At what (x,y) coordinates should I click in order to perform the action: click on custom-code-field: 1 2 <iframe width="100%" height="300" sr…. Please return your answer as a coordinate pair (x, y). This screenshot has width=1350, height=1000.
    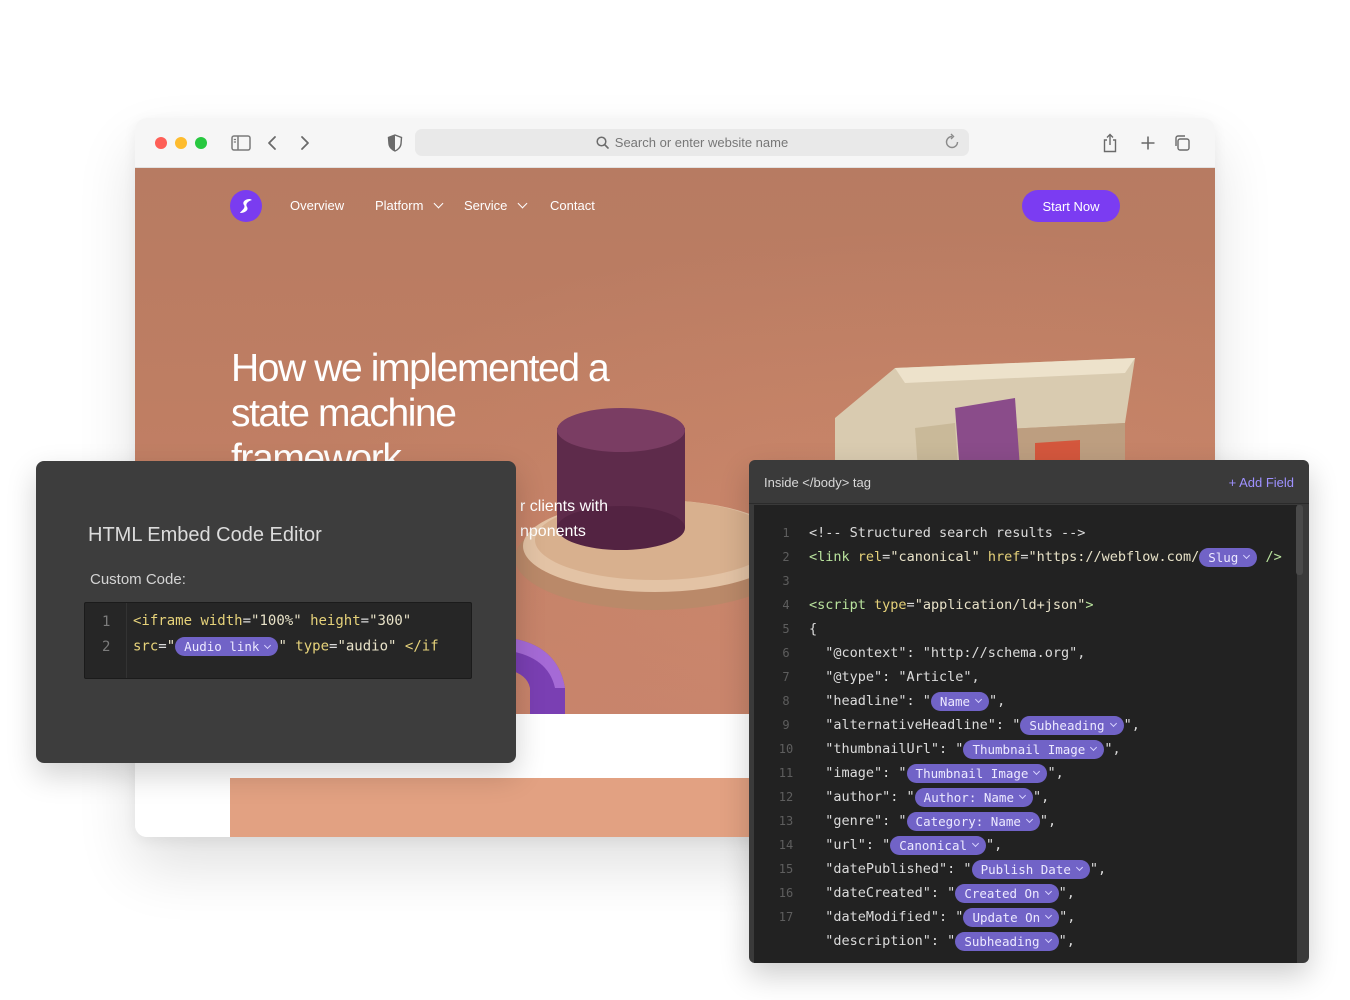
    Looking at the image, I should click on (278, 640).